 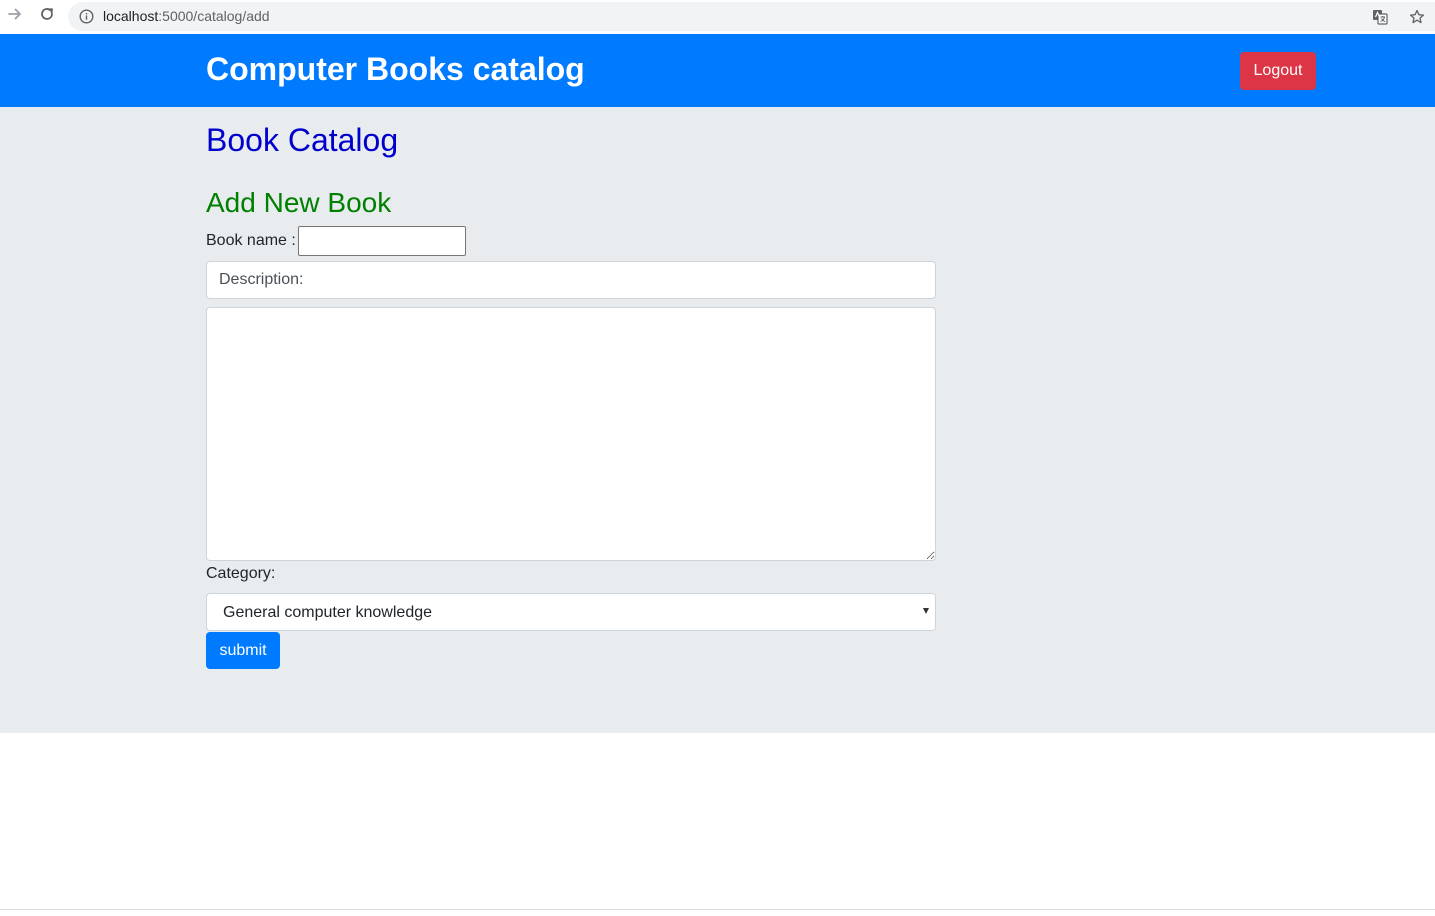 I want to click on book-name-input, so click(x=382, y=241).